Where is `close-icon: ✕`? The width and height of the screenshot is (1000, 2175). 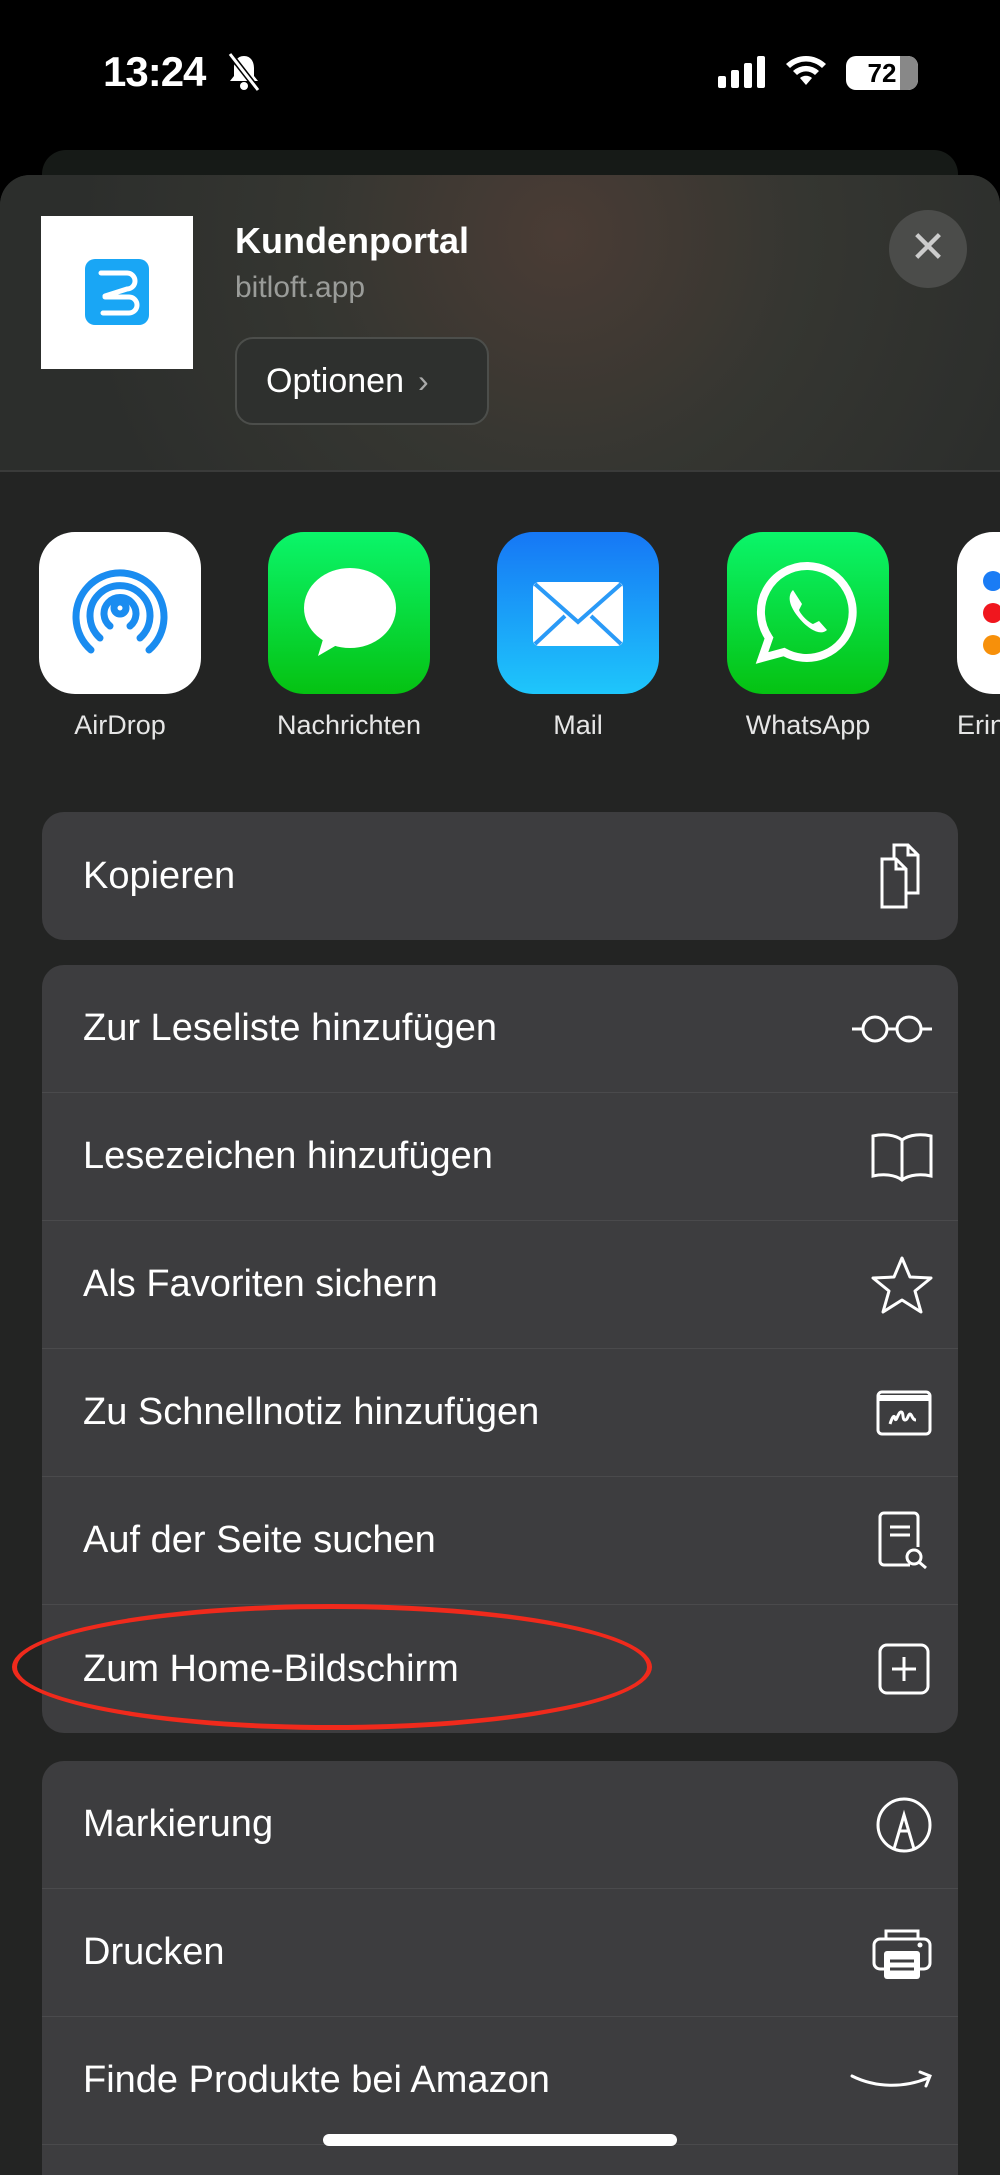
close-icon: ✕ is located at coordinates (928, 247).